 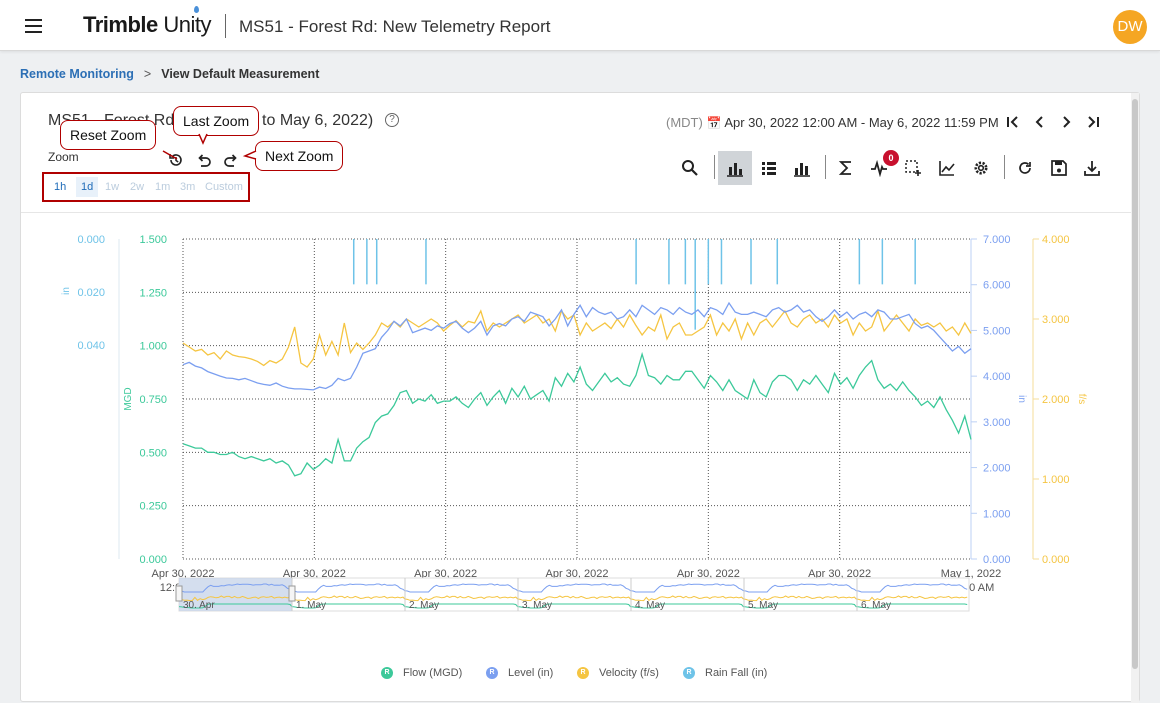 What do you see at coordinates (187, 187) in the screenshot?
I see `zoom-3m-button: 3m` at bounding box center [187, 187].